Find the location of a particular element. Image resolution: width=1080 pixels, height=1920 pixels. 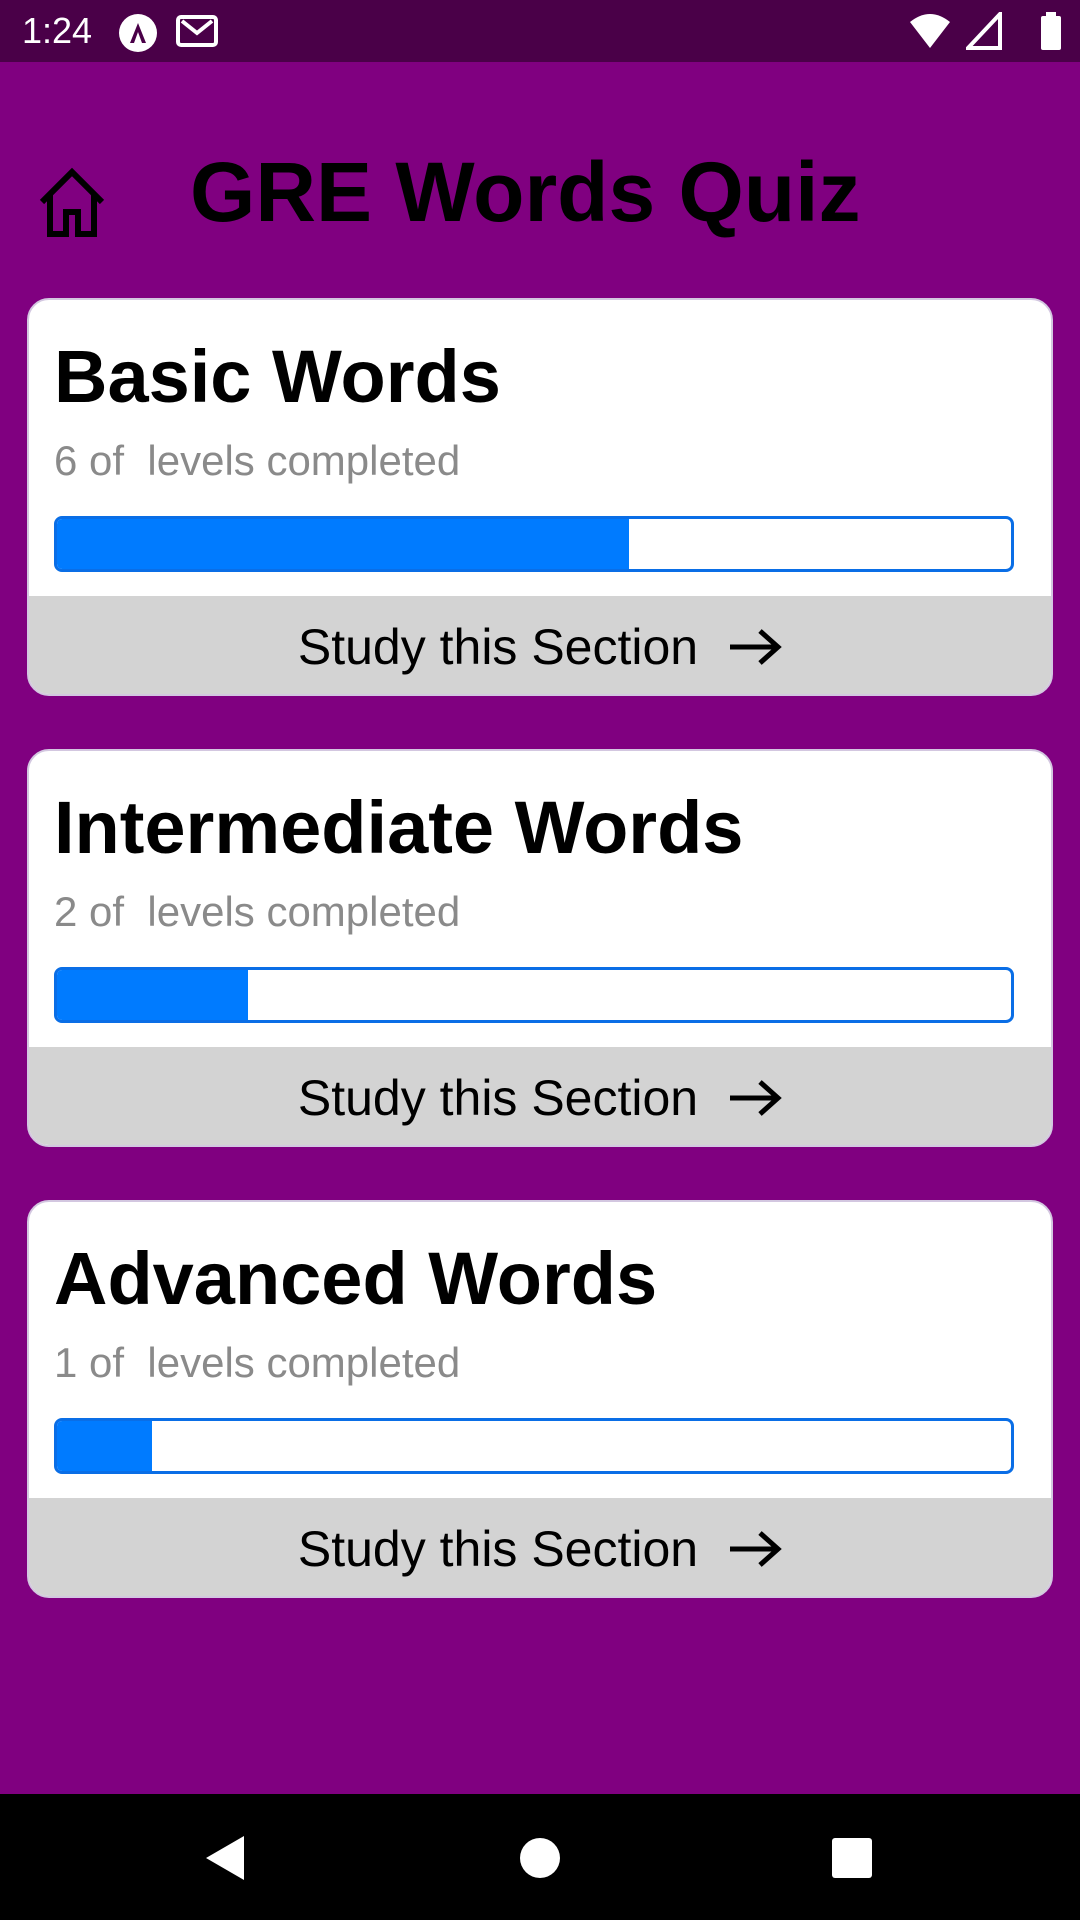

status-bar: 1:24 is located at coordinates (540, 31).